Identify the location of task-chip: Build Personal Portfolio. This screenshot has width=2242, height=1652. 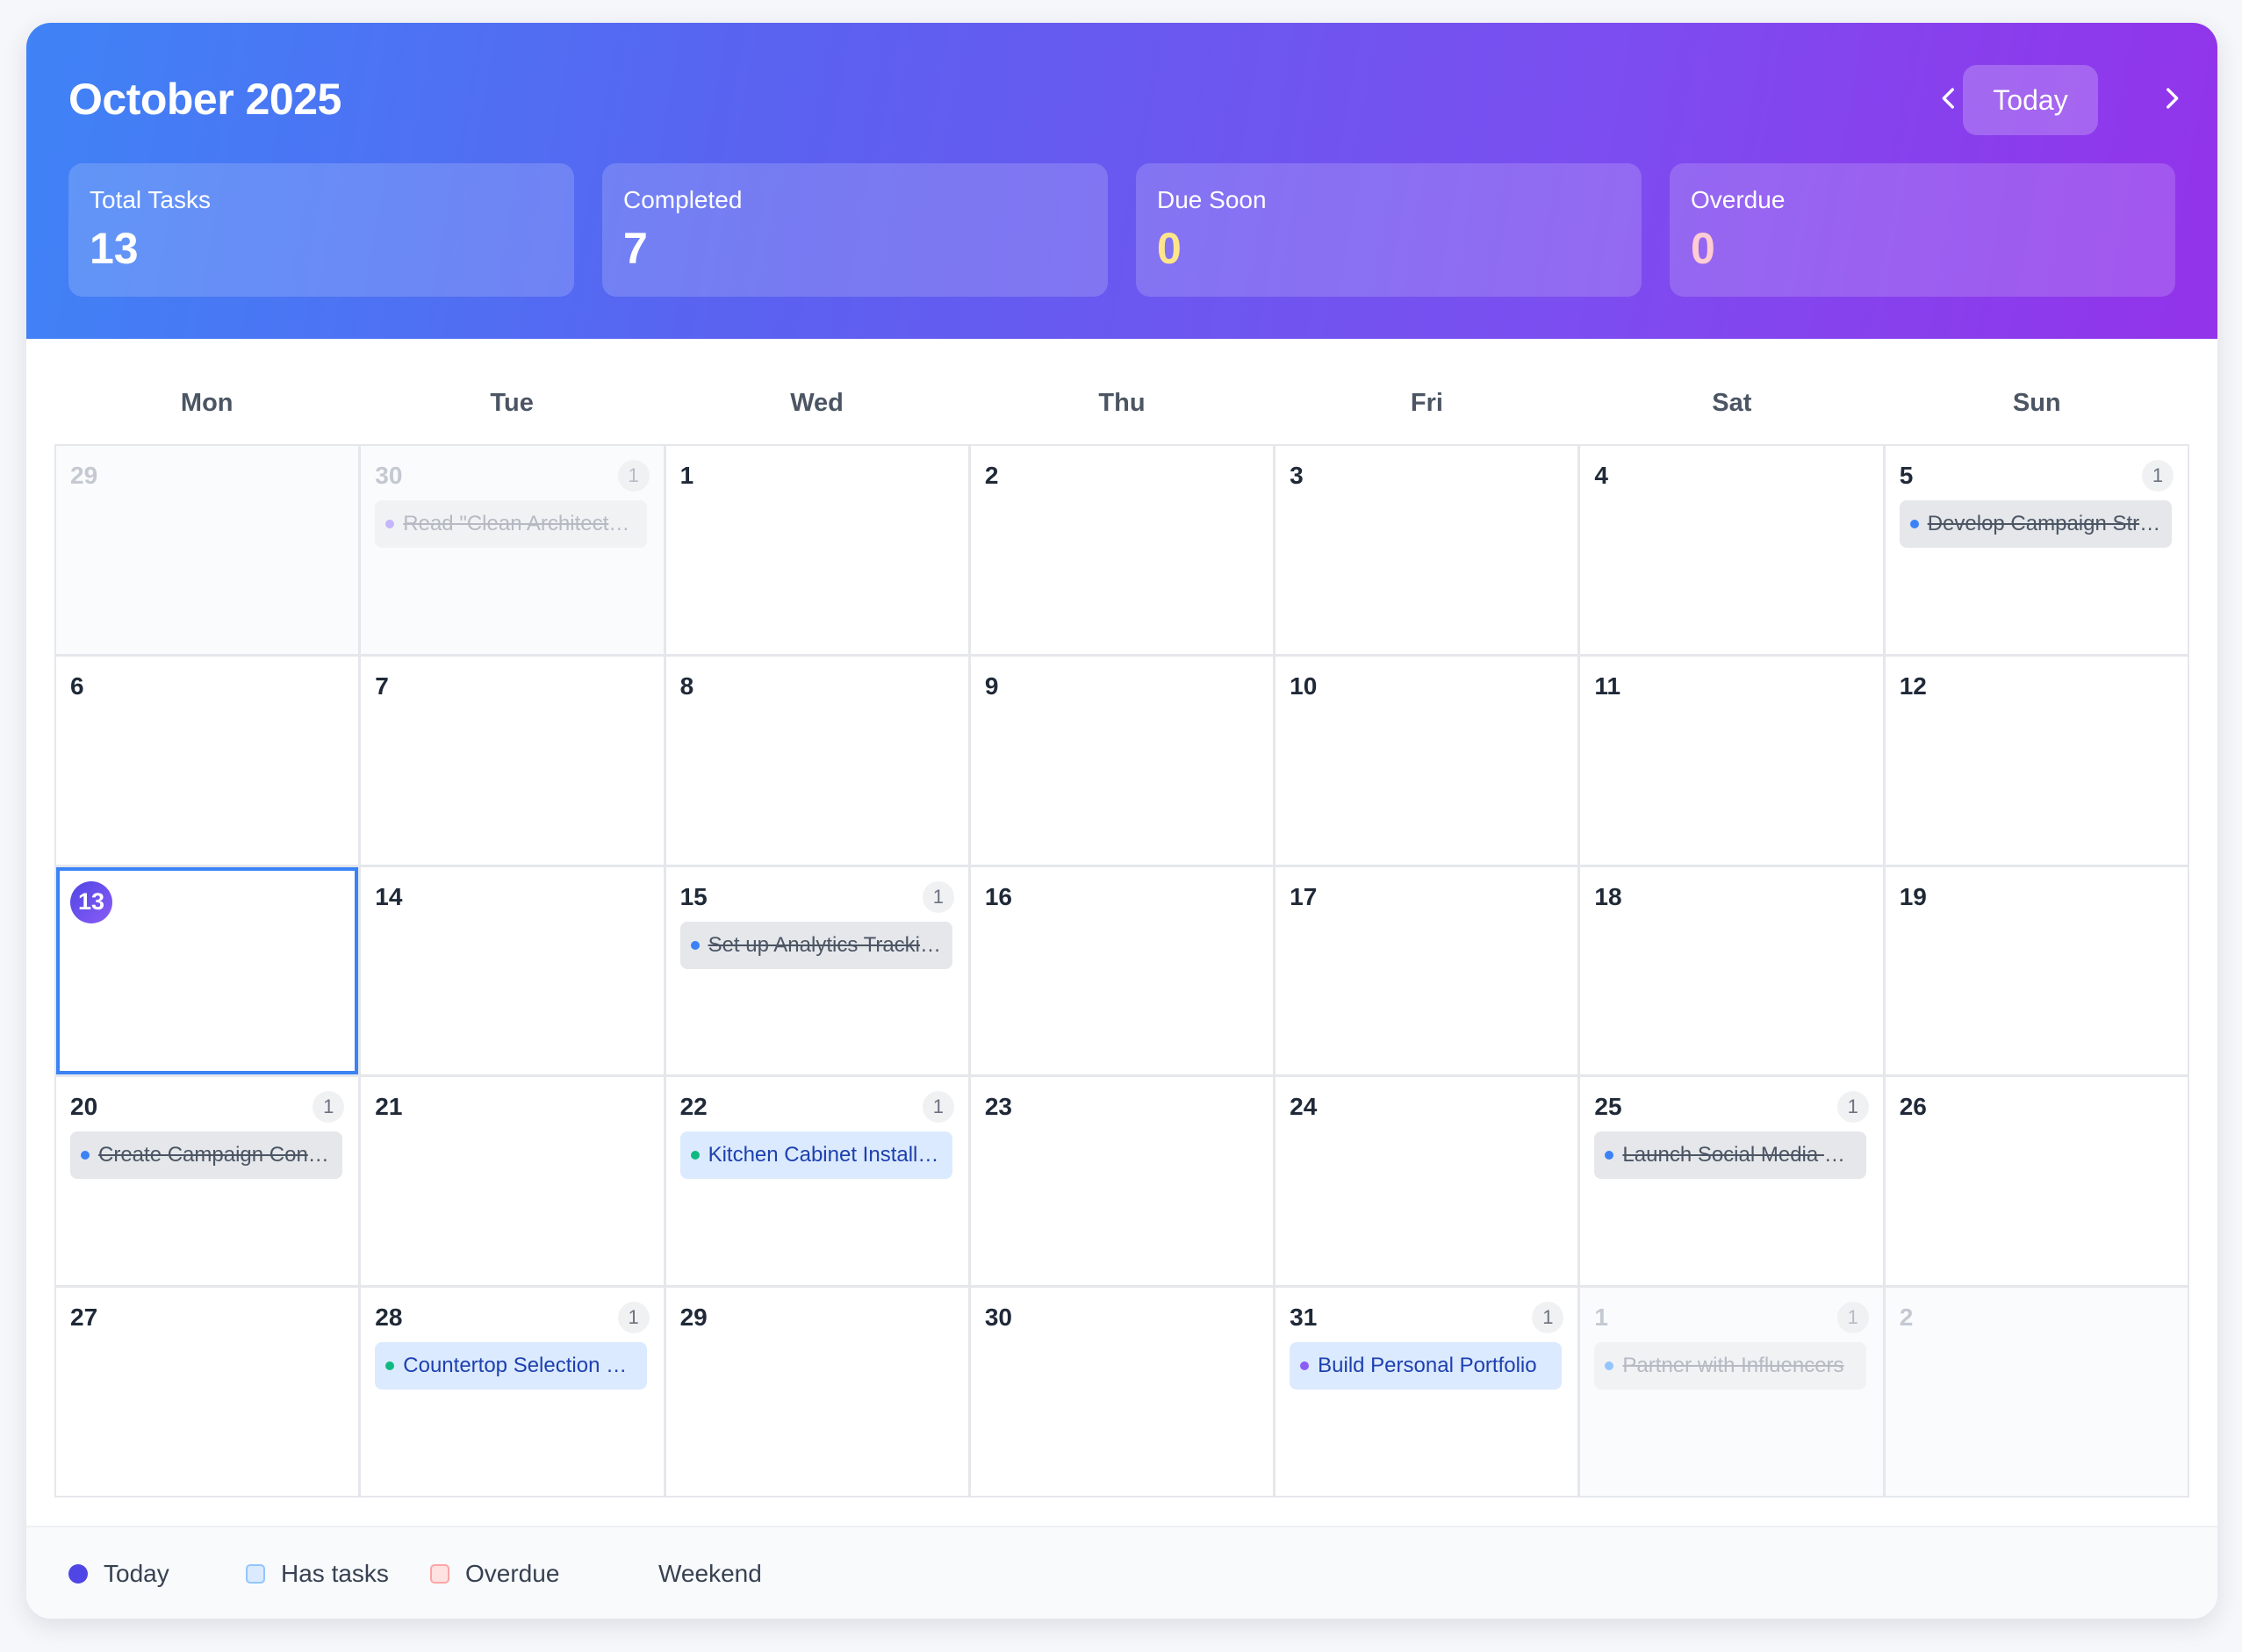
(1426, 1366).